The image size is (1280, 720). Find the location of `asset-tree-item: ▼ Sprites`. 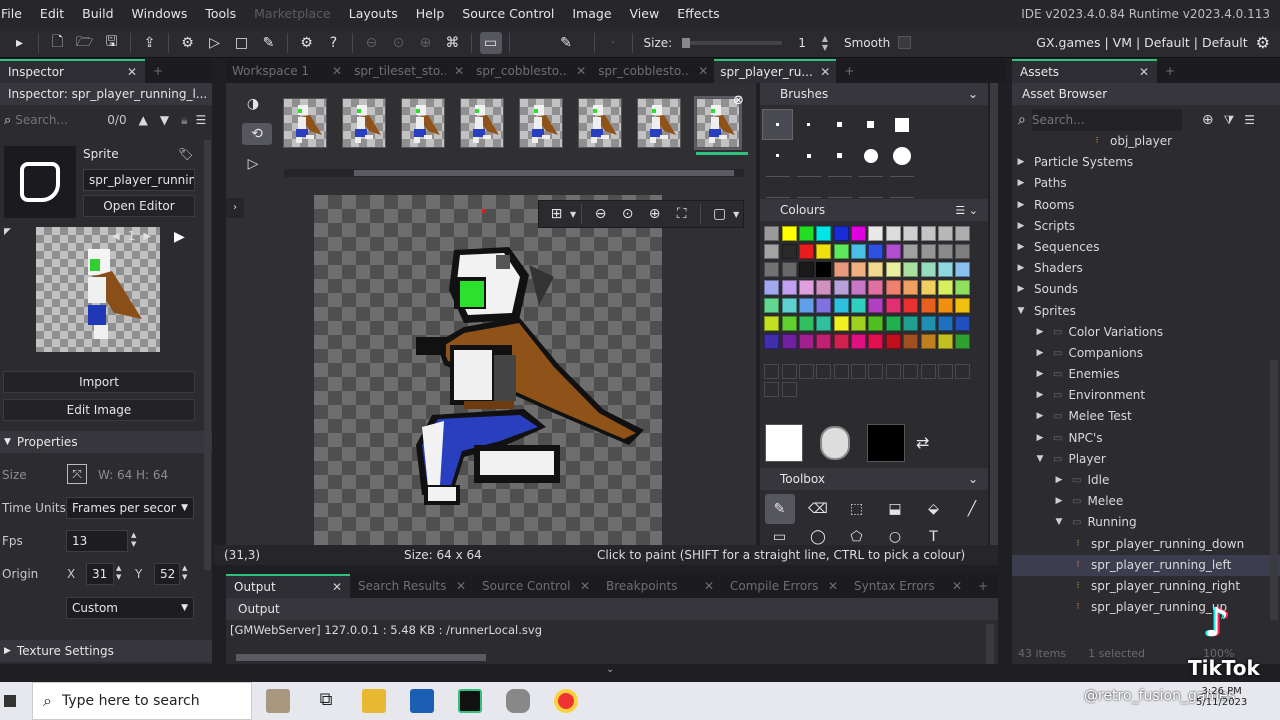

asset-tree-item: ▼ Sprites is located at coordinates (1146, 311).